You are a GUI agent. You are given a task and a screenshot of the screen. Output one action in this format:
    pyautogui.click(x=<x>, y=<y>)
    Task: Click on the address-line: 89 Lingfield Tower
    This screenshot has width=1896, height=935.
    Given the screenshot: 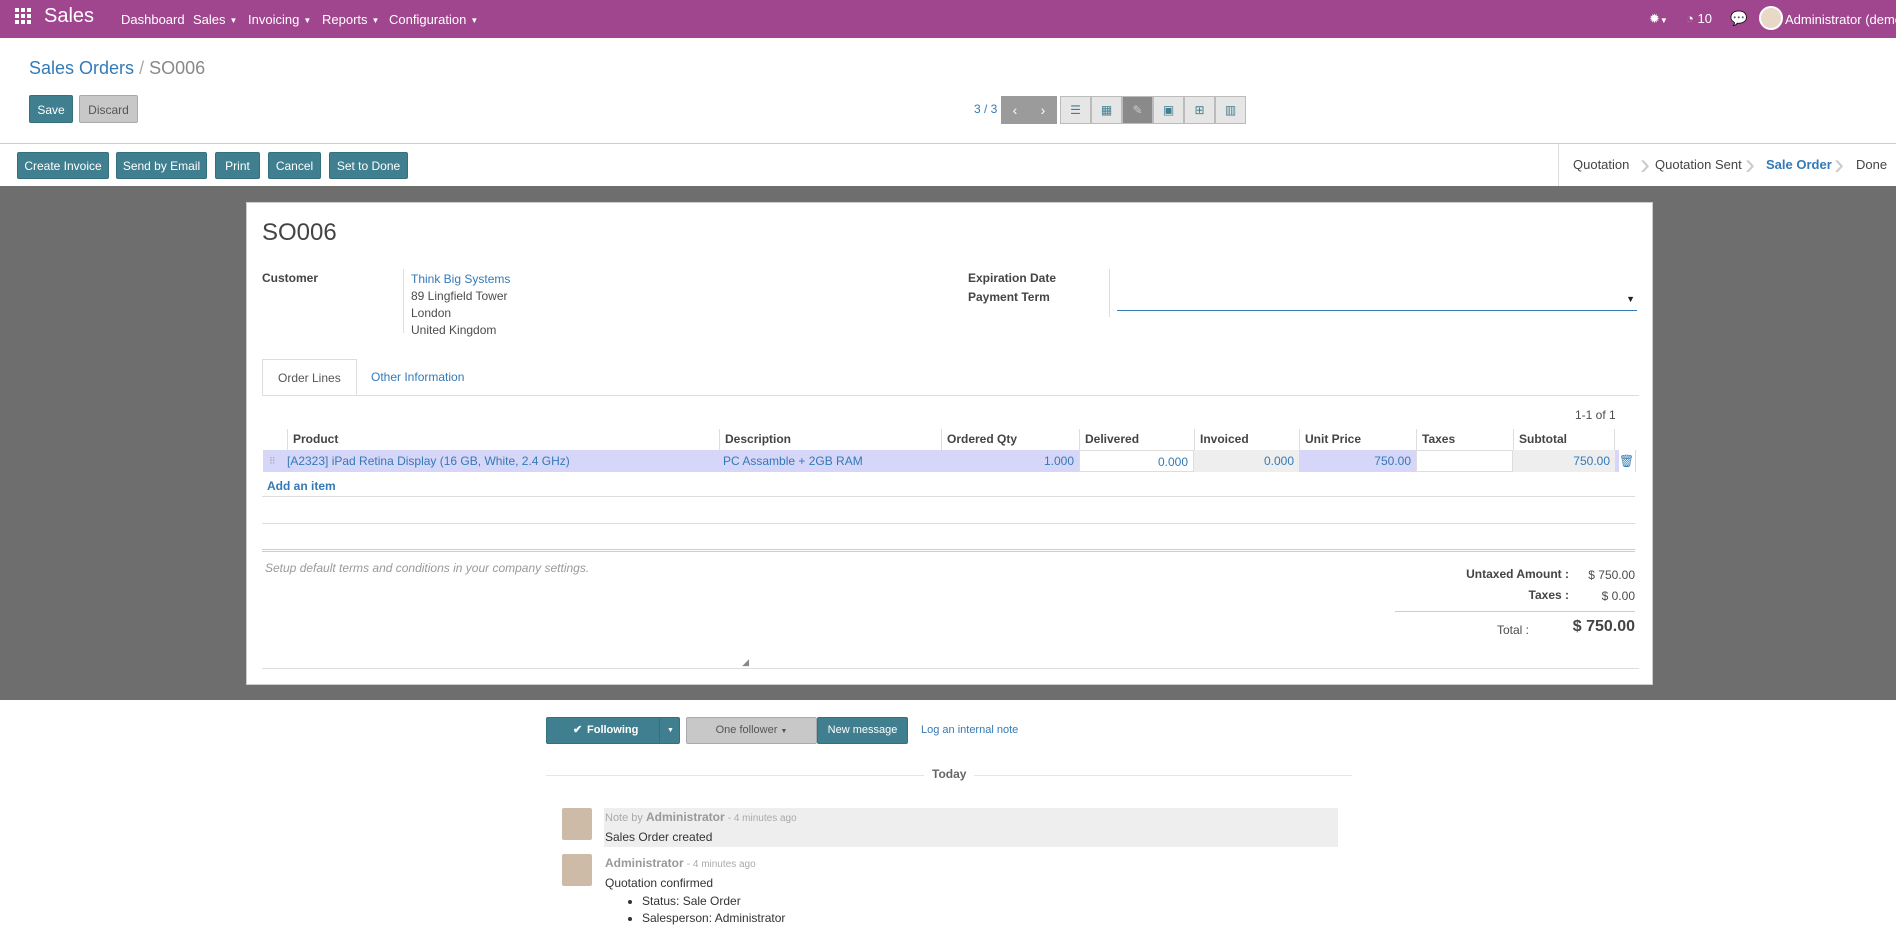 What is the action you would take?
    pyautogui.click(x=459, y=296)
    